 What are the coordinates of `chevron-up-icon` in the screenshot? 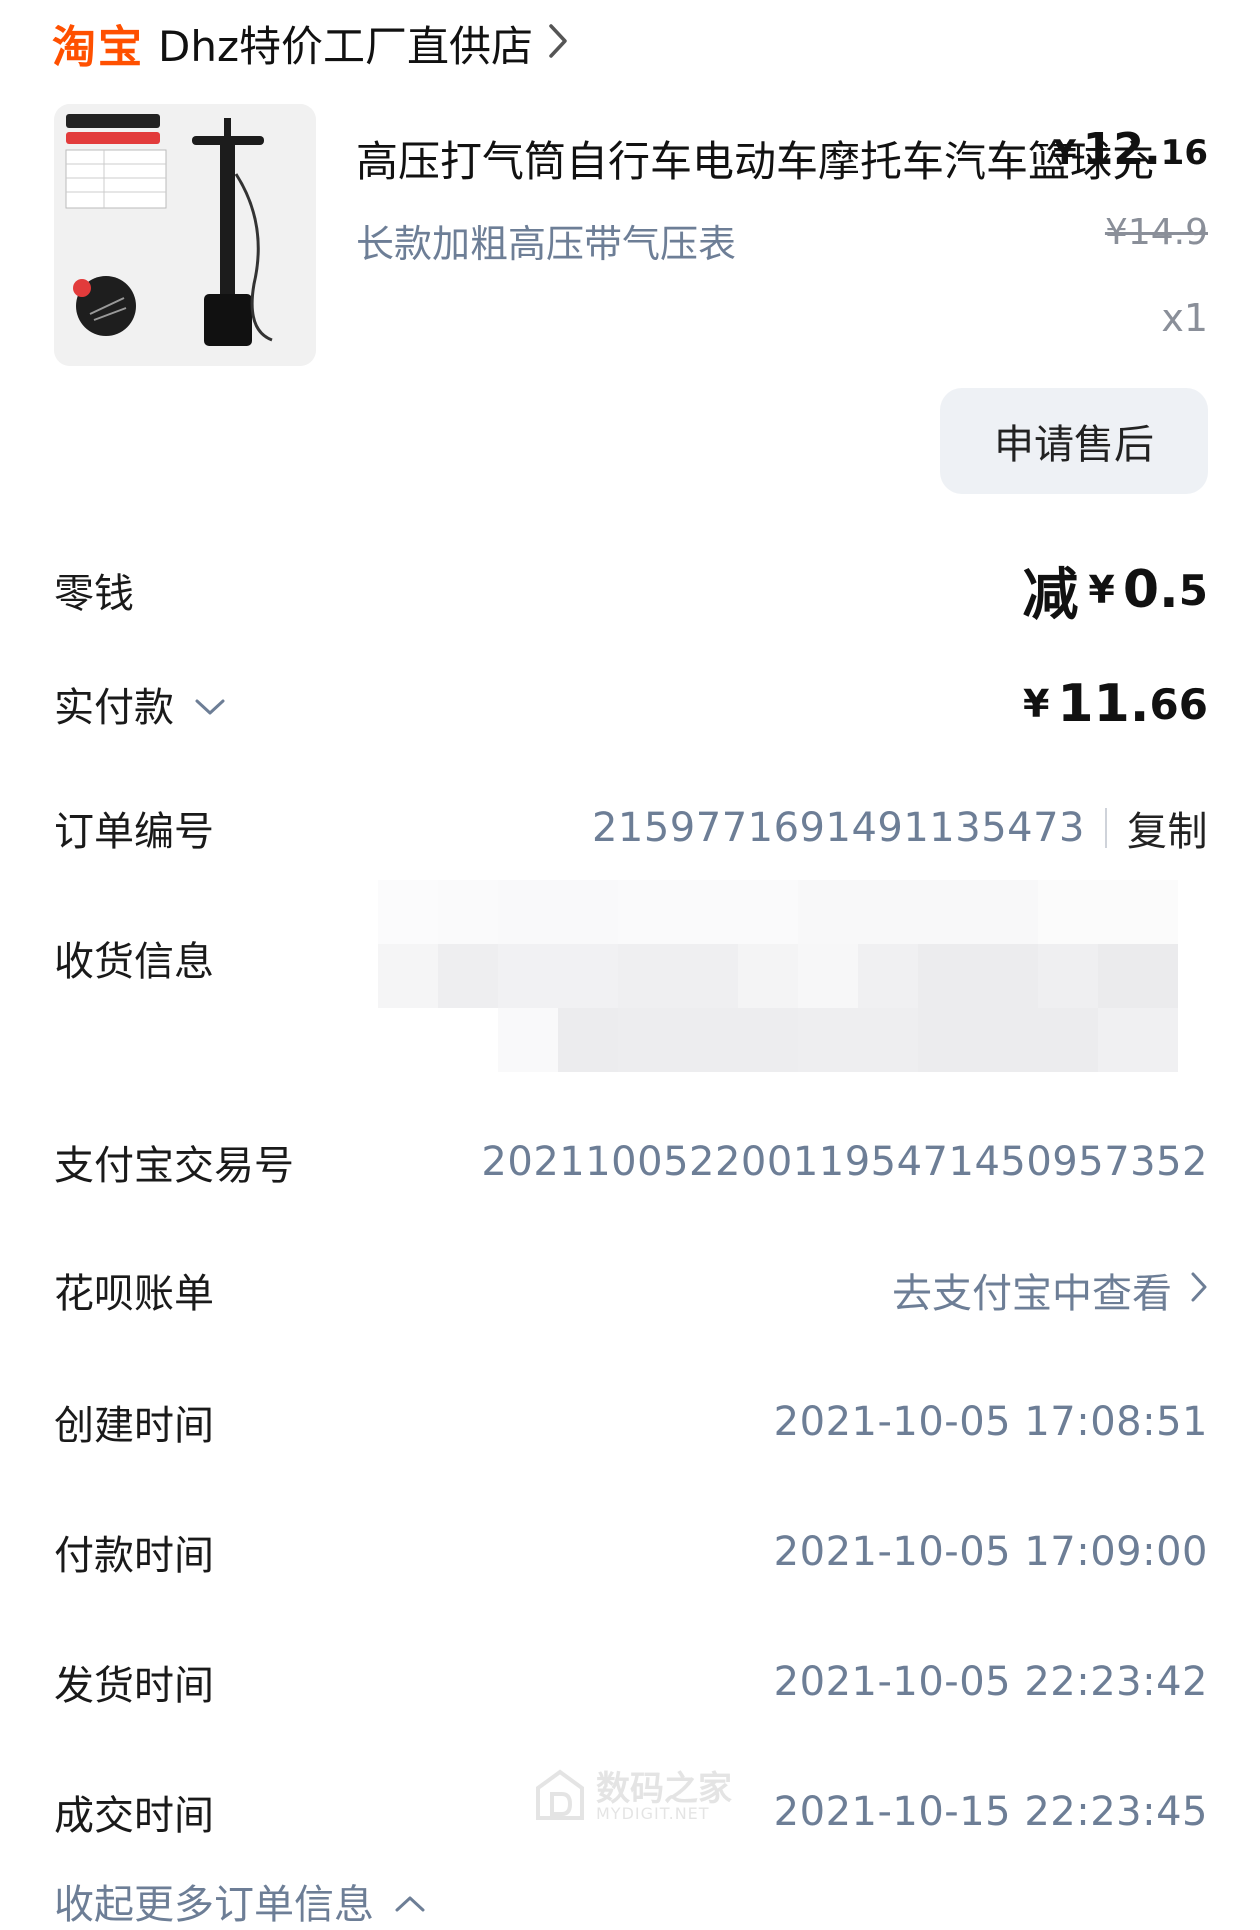 It's located at (410, 1901).